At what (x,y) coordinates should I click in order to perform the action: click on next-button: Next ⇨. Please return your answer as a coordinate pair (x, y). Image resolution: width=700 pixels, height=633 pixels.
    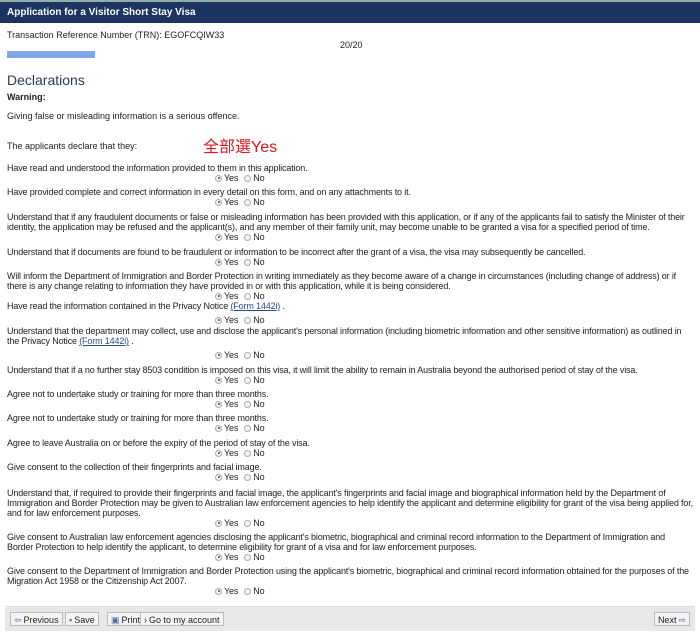
    Looking at the image, I should click on (671, 619).